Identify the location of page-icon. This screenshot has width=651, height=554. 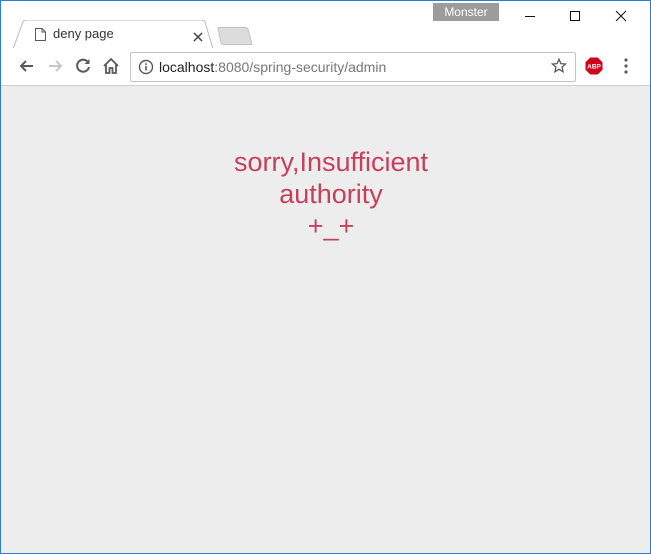
(40, 37).